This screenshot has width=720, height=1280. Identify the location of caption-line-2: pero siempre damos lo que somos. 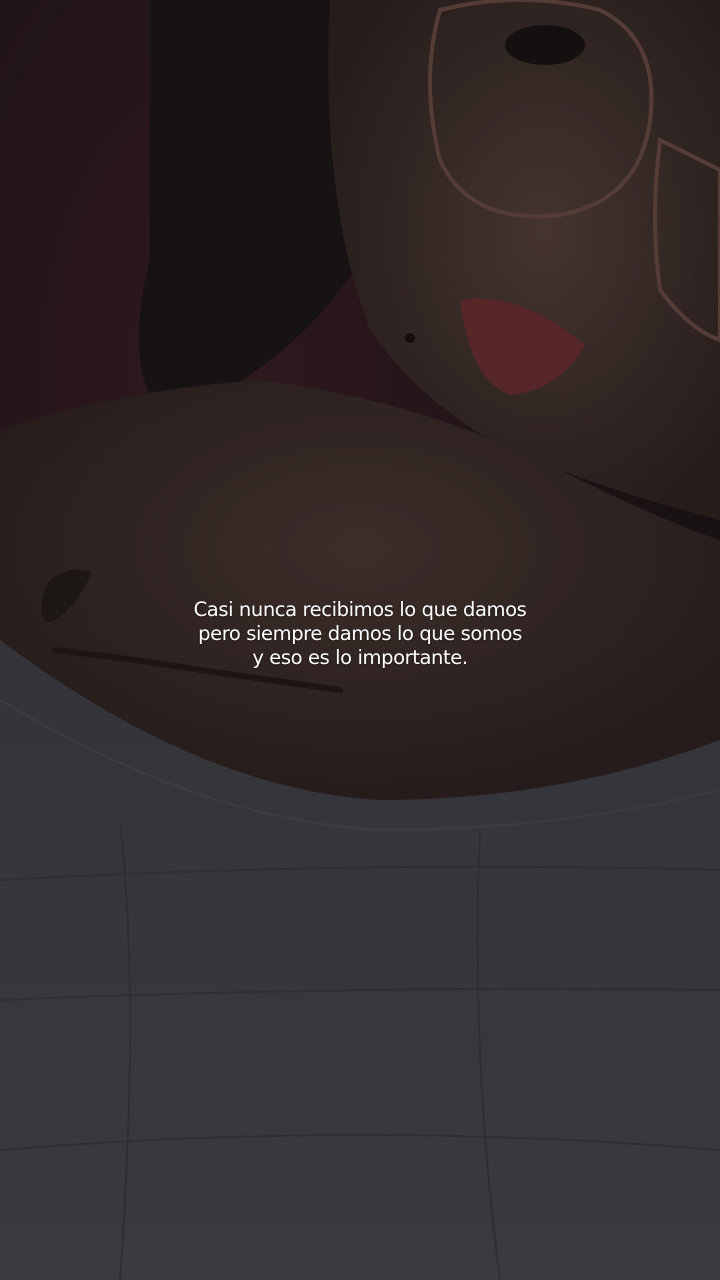
(360, 633).